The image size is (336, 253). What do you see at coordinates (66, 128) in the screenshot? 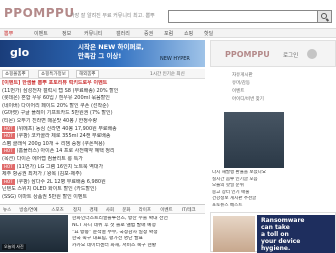
I see `list-item-text: (위메프) 농심 신라면 40봉 17,900원 무료배송` at bounding box center [66, 128].